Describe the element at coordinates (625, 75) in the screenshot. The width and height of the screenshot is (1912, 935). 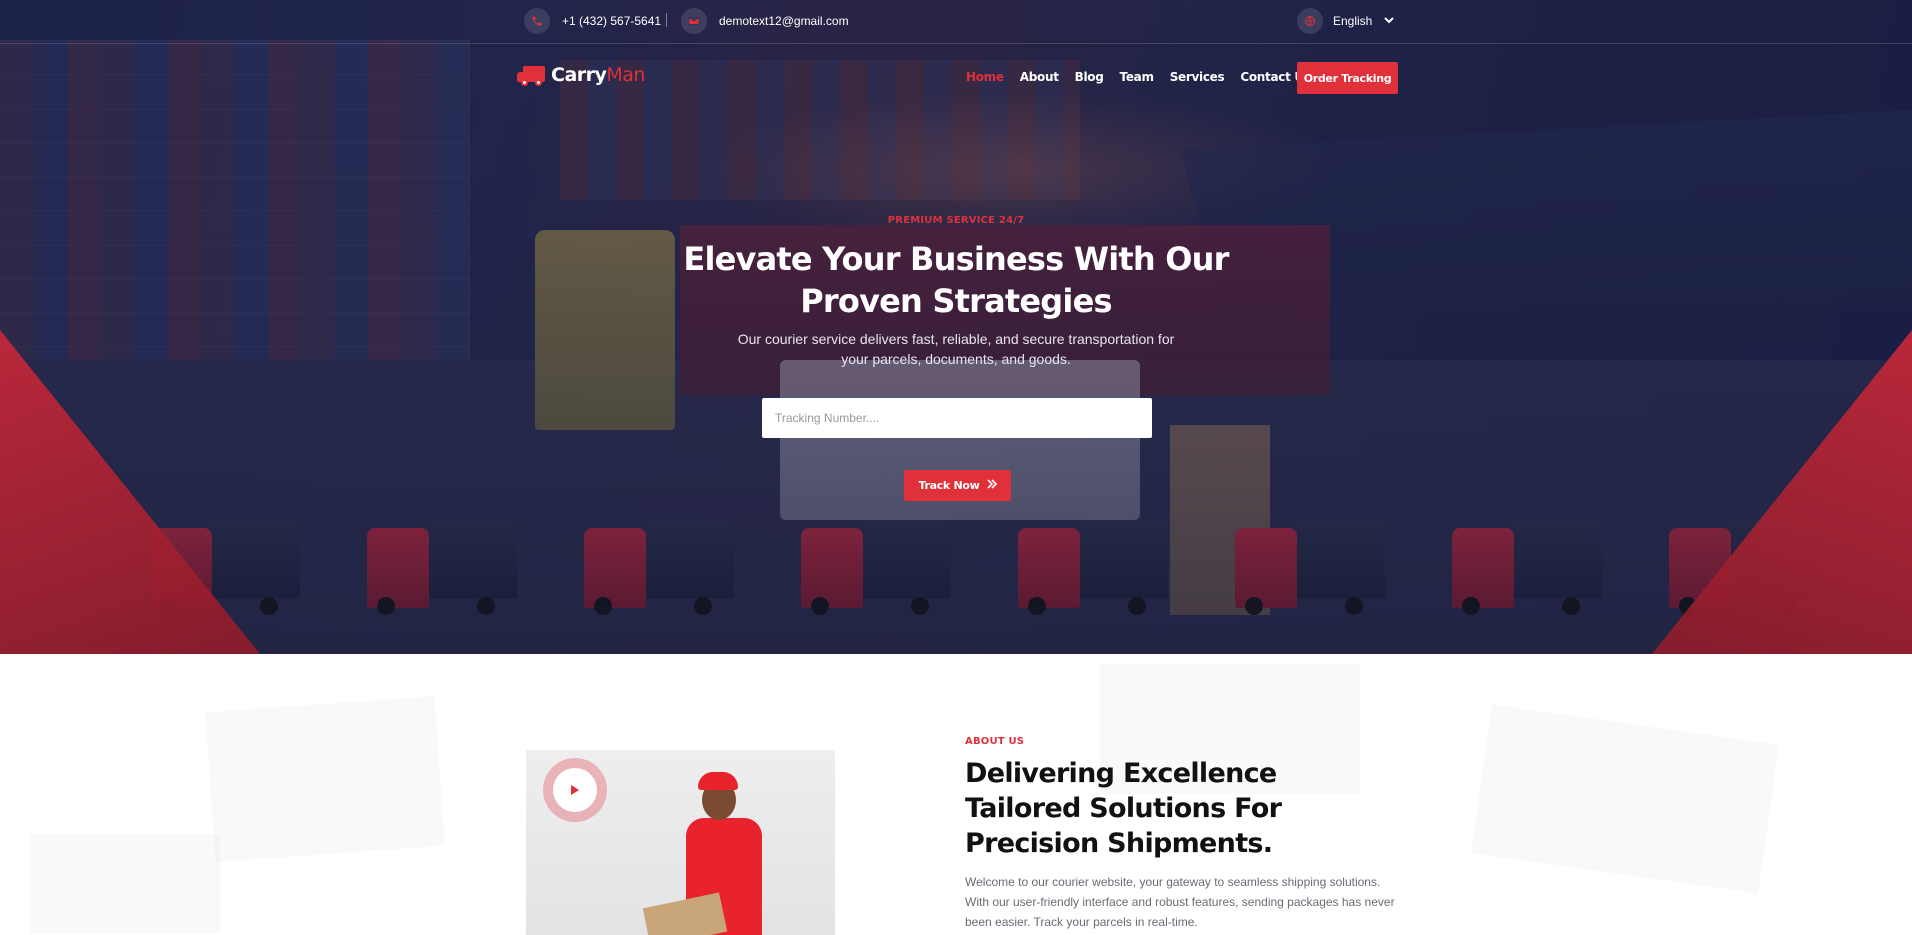
I see `logo-text-man: Man` at that location.